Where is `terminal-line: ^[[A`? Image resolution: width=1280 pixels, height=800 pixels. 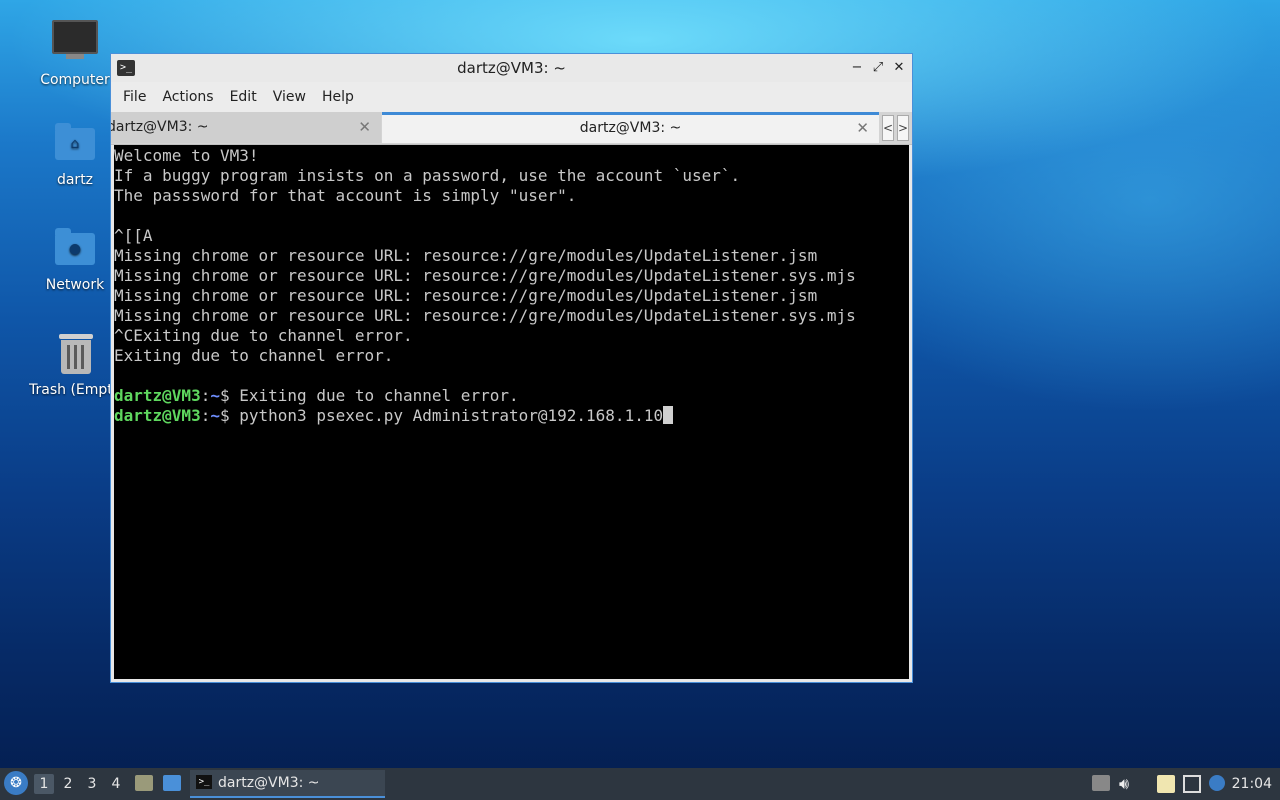
terminal-line: ^[[A is located at coordinates (133, 235).